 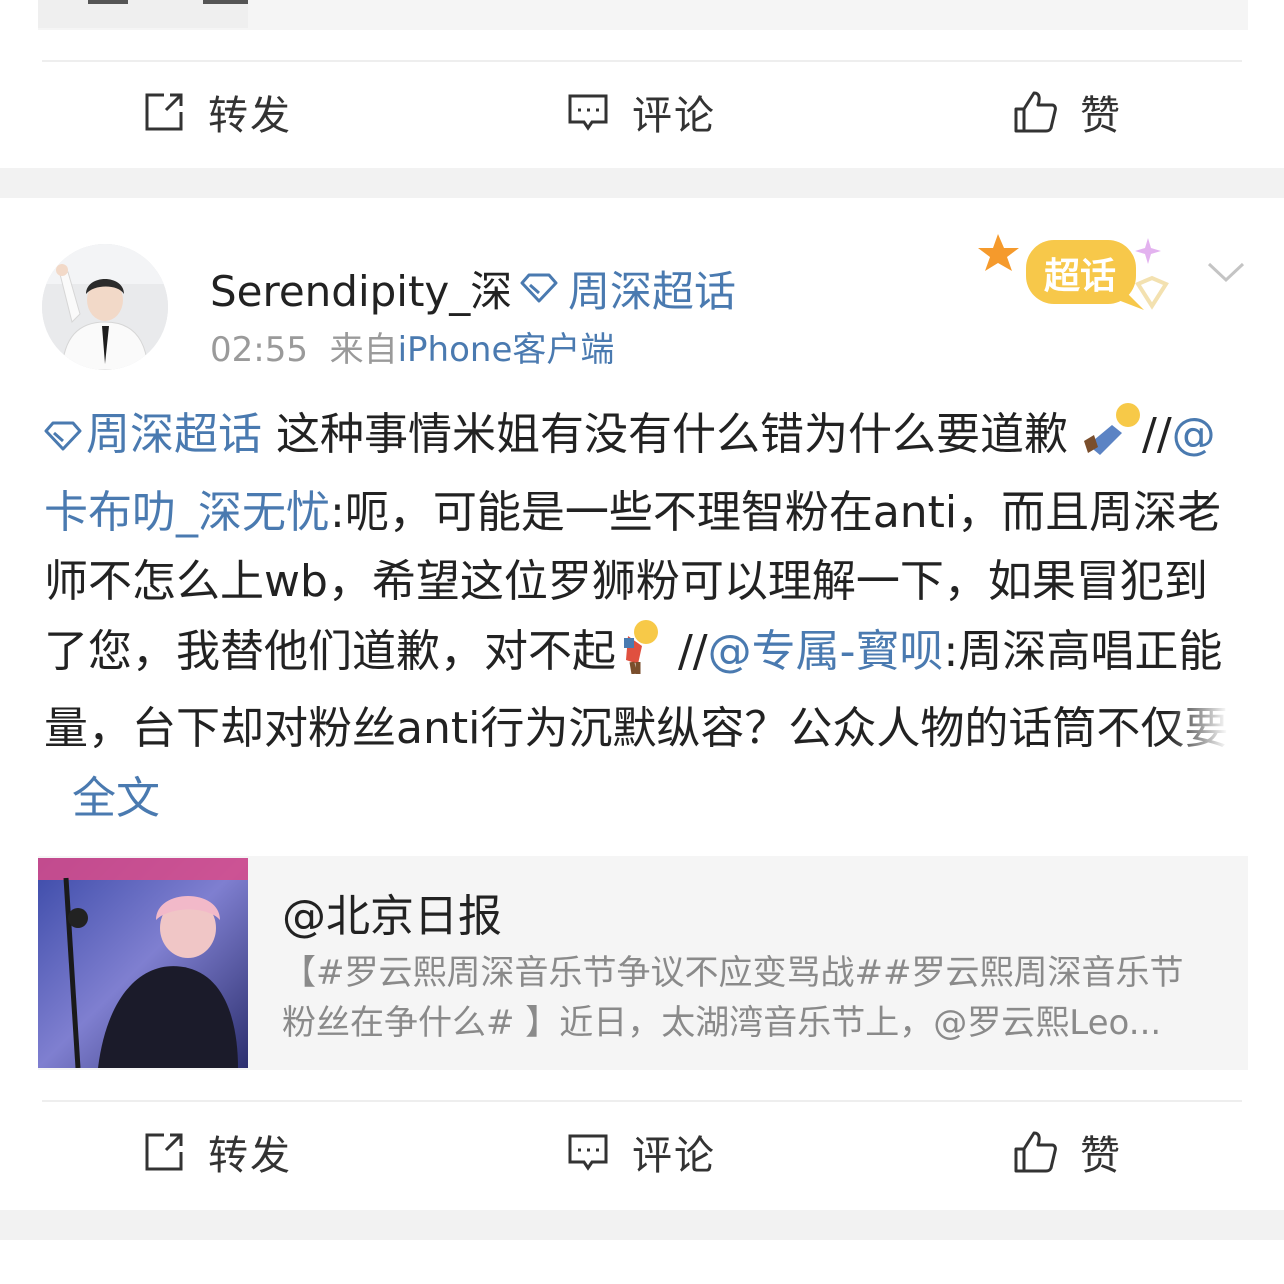 I want to click on bowing-person-emoji-icon, so click(x=640, y=656).